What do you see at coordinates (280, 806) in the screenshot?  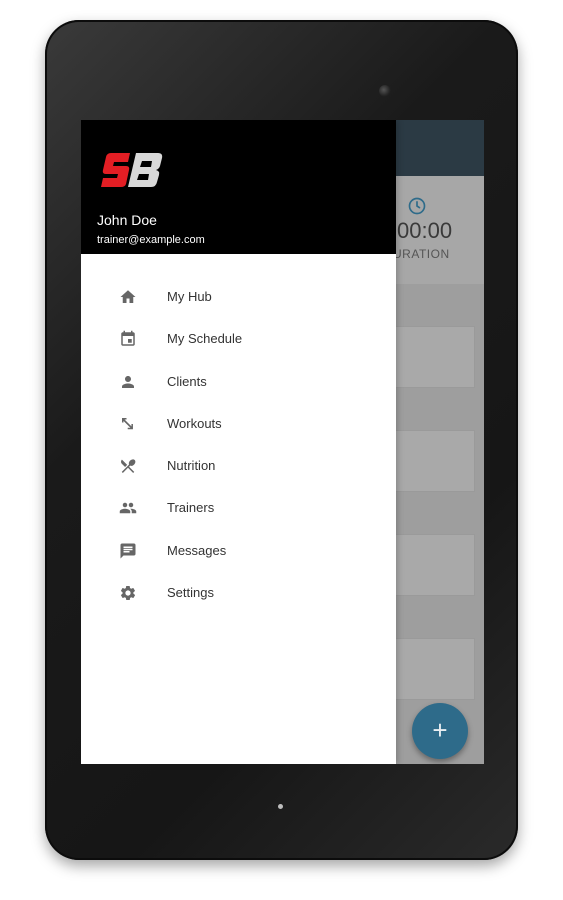 I see `home-indicator` at bounding box center [280, 806].